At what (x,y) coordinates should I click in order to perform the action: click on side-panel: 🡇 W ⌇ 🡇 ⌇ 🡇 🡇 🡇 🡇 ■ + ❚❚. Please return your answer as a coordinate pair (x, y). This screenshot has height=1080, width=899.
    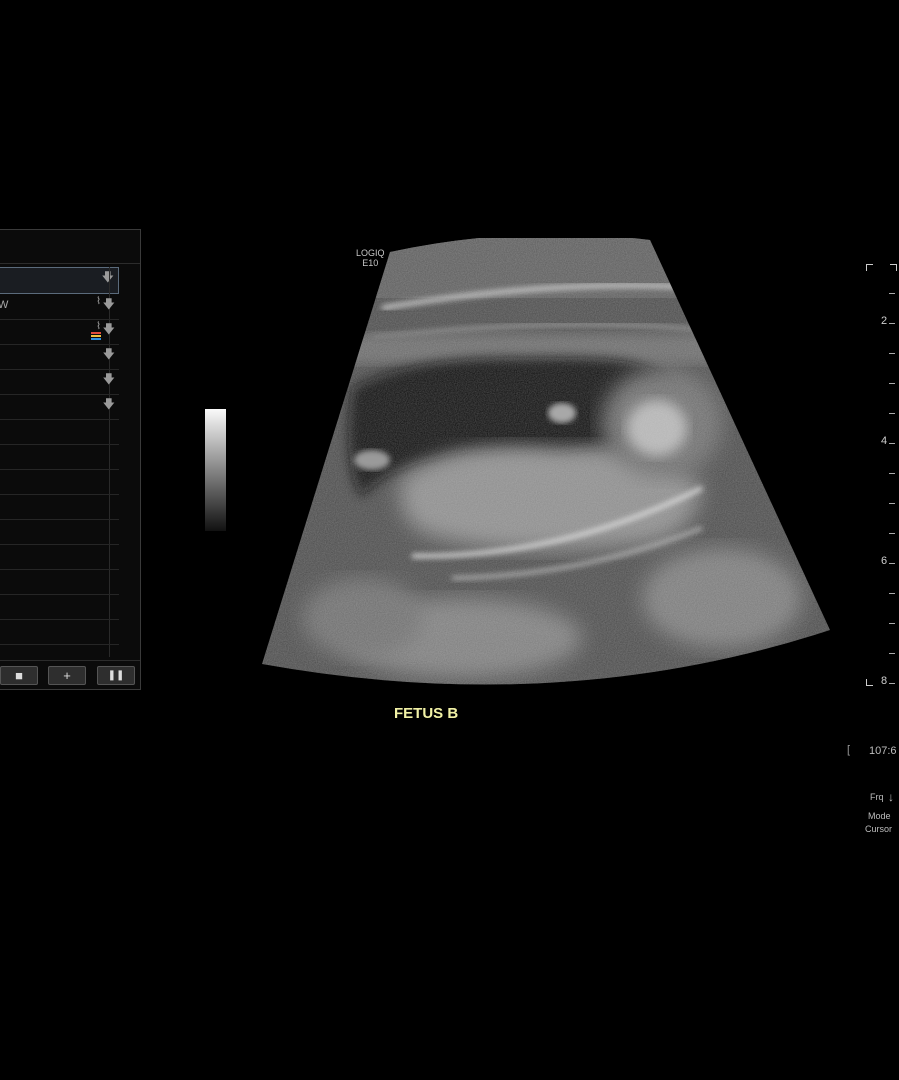
    Looking at the image, I should click on (70, 459).